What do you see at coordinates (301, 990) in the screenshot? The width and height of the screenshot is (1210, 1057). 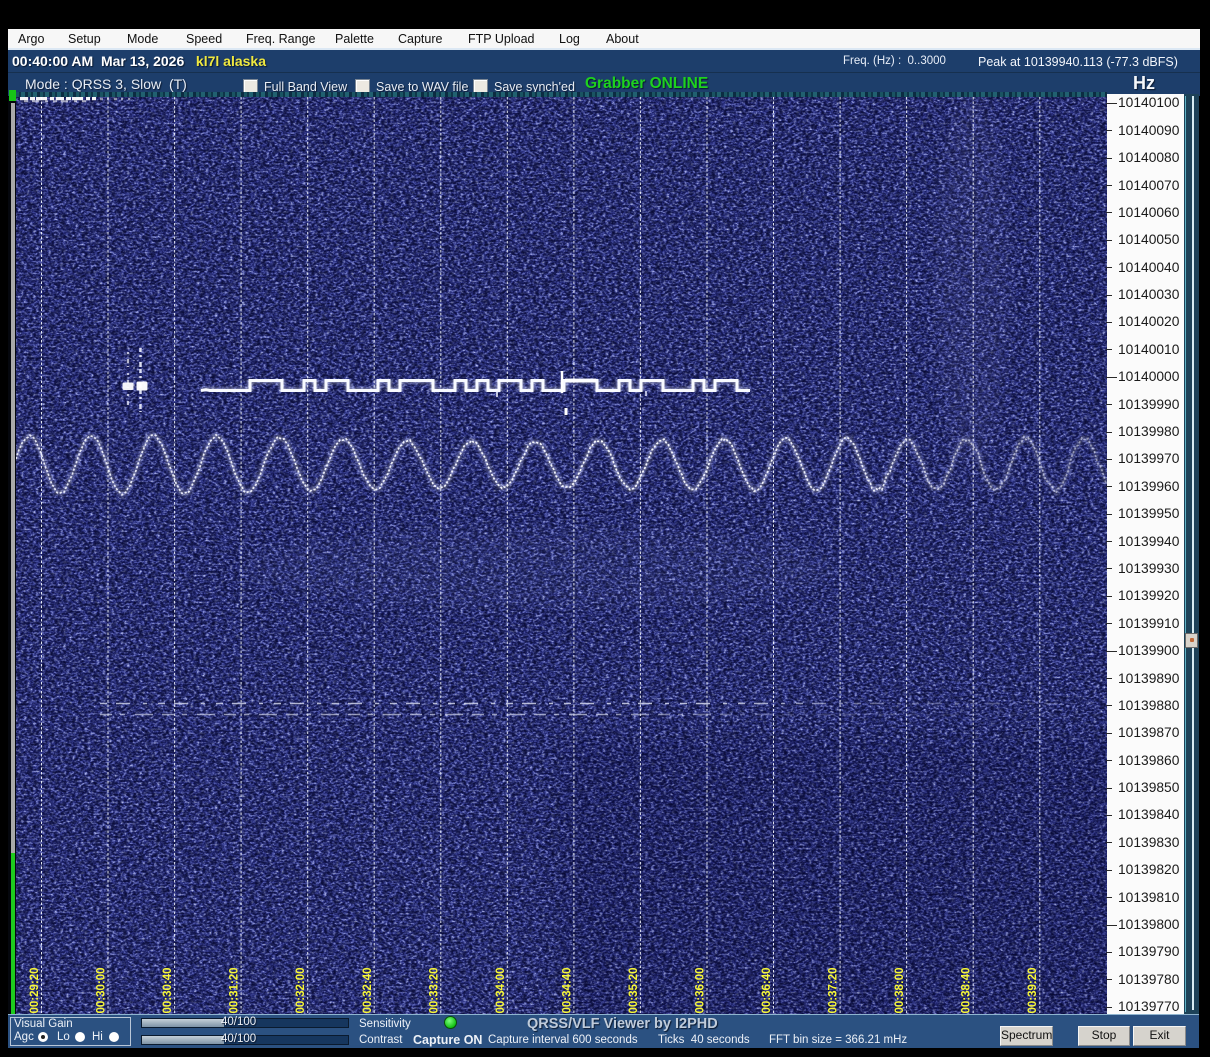 I see `svg-text: 00:32:00` at bounding box center [301, 990].